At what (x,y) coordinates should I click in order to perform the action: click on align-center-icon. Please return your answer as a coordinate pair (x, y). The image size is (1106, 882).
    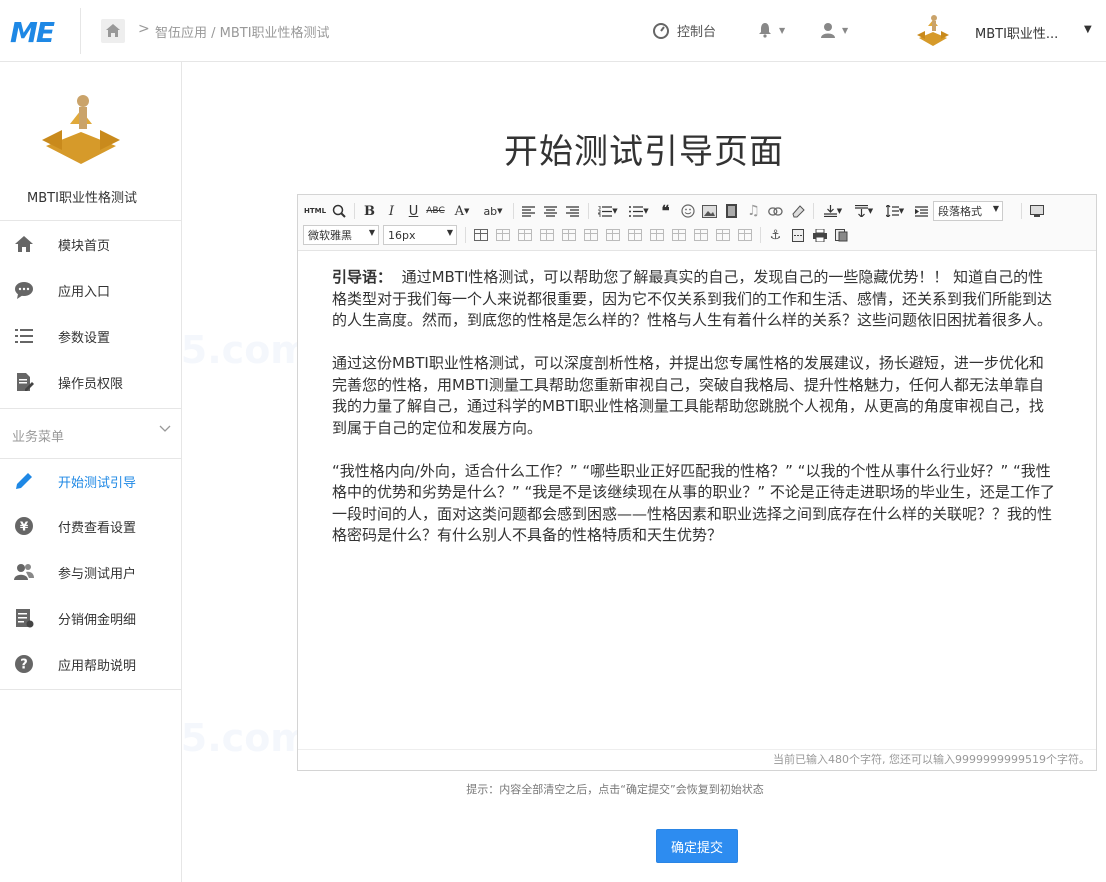
    Looking at the image, I should click on (550, 211).